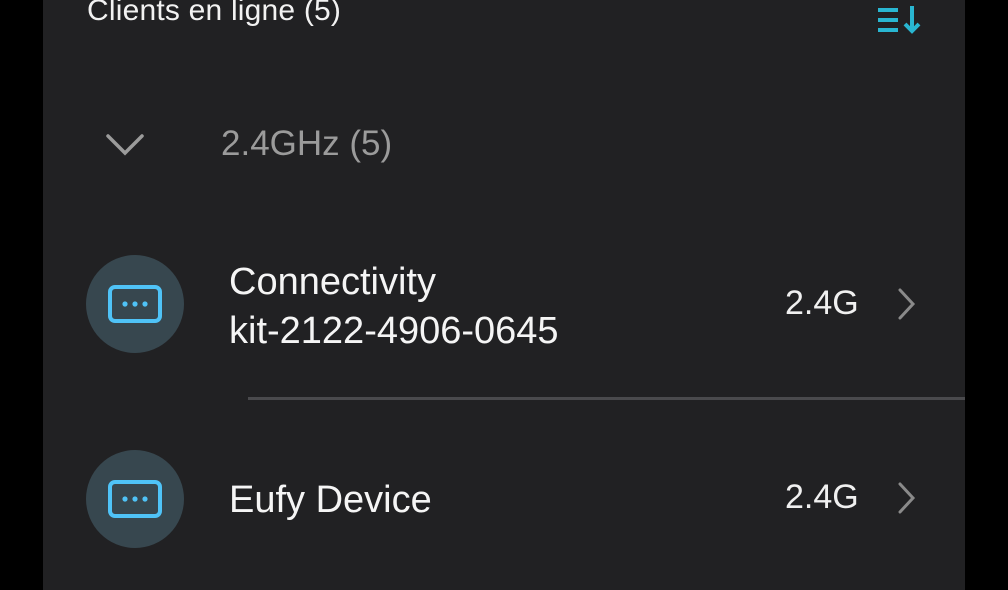 The image size is (1008, 590). What do you see at coordinates (214, 13) in the screenshot?
I see `page-title: Clients en ligne (5)` at bounding box center [214, 13].